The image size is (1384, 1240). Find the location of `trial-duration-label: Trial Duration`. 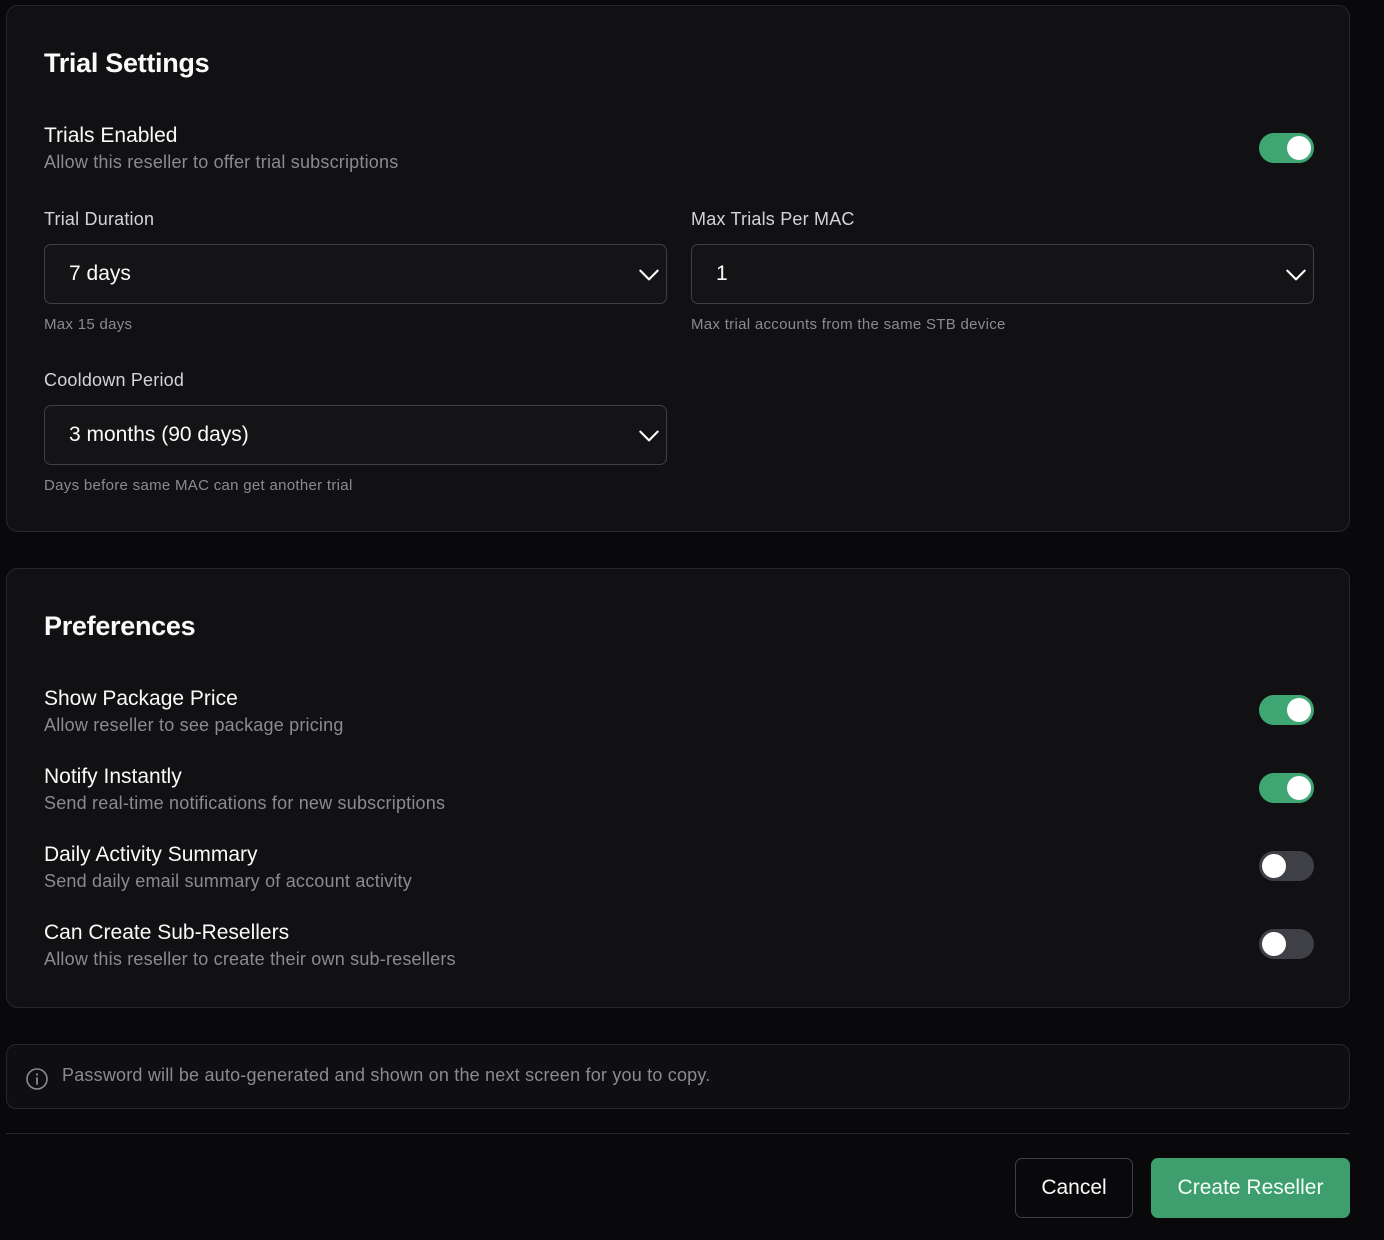

trial-duration-label: Trial Duration is located at coordinates (99, 219).